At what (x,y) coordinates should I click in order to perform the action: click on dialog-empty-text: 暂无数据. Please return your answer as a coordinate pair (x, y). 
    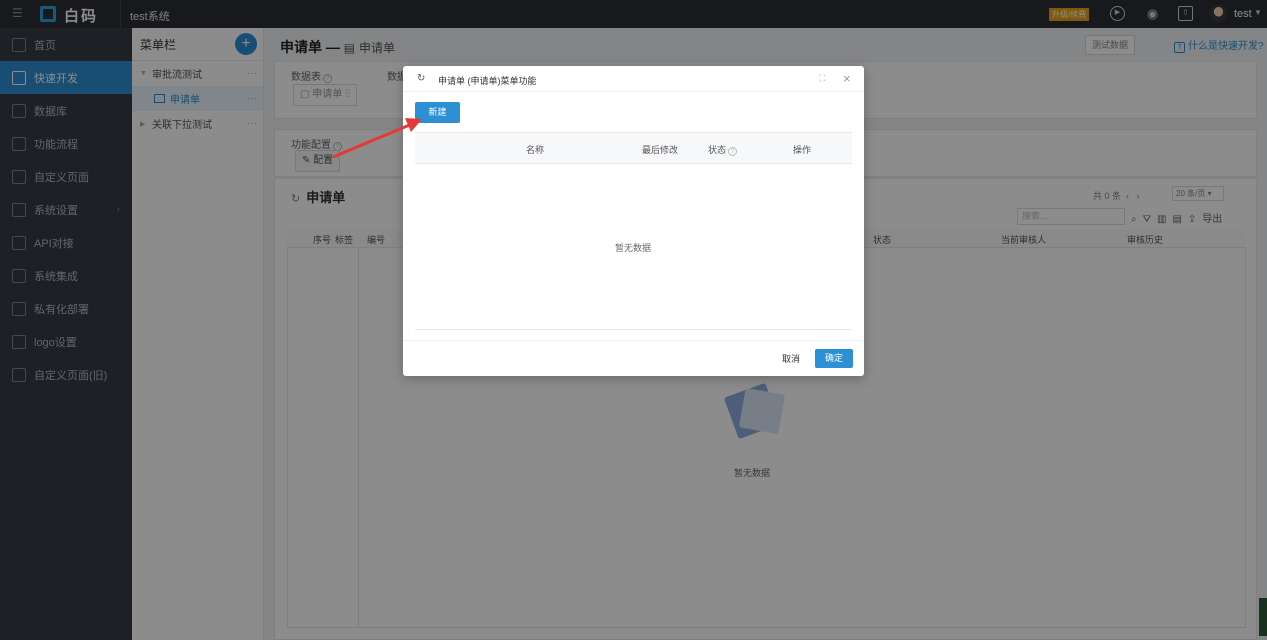
    Looking at the image, I should click on (633, 248).